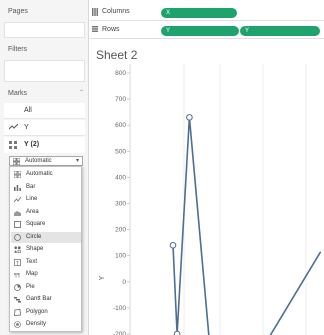  Describe the element at coordinates (44, 71) in the screenshot. I see `filters-shelf` at that location.